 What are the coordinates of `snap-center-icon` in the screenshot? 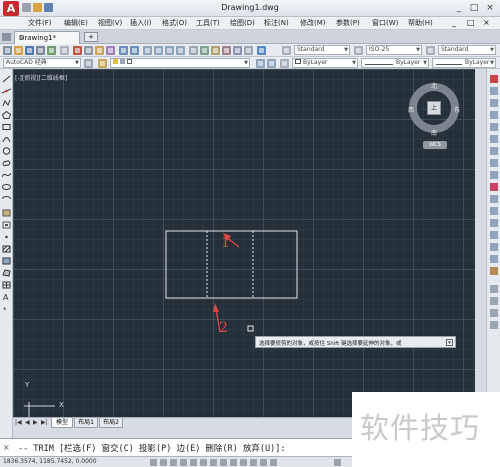 It's located at (494, 325).